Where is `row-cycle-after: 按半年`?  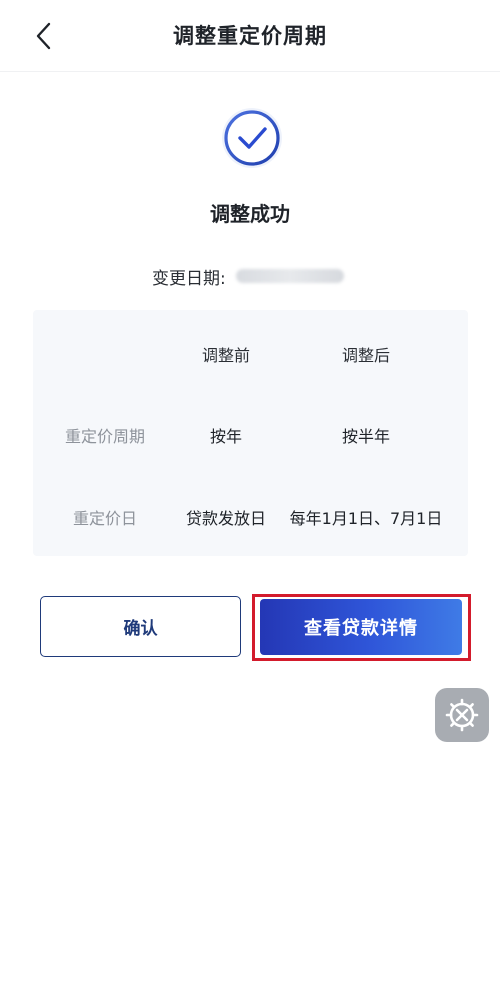
row-cycle-after: 按半年 is located at coordinates (366, 436).